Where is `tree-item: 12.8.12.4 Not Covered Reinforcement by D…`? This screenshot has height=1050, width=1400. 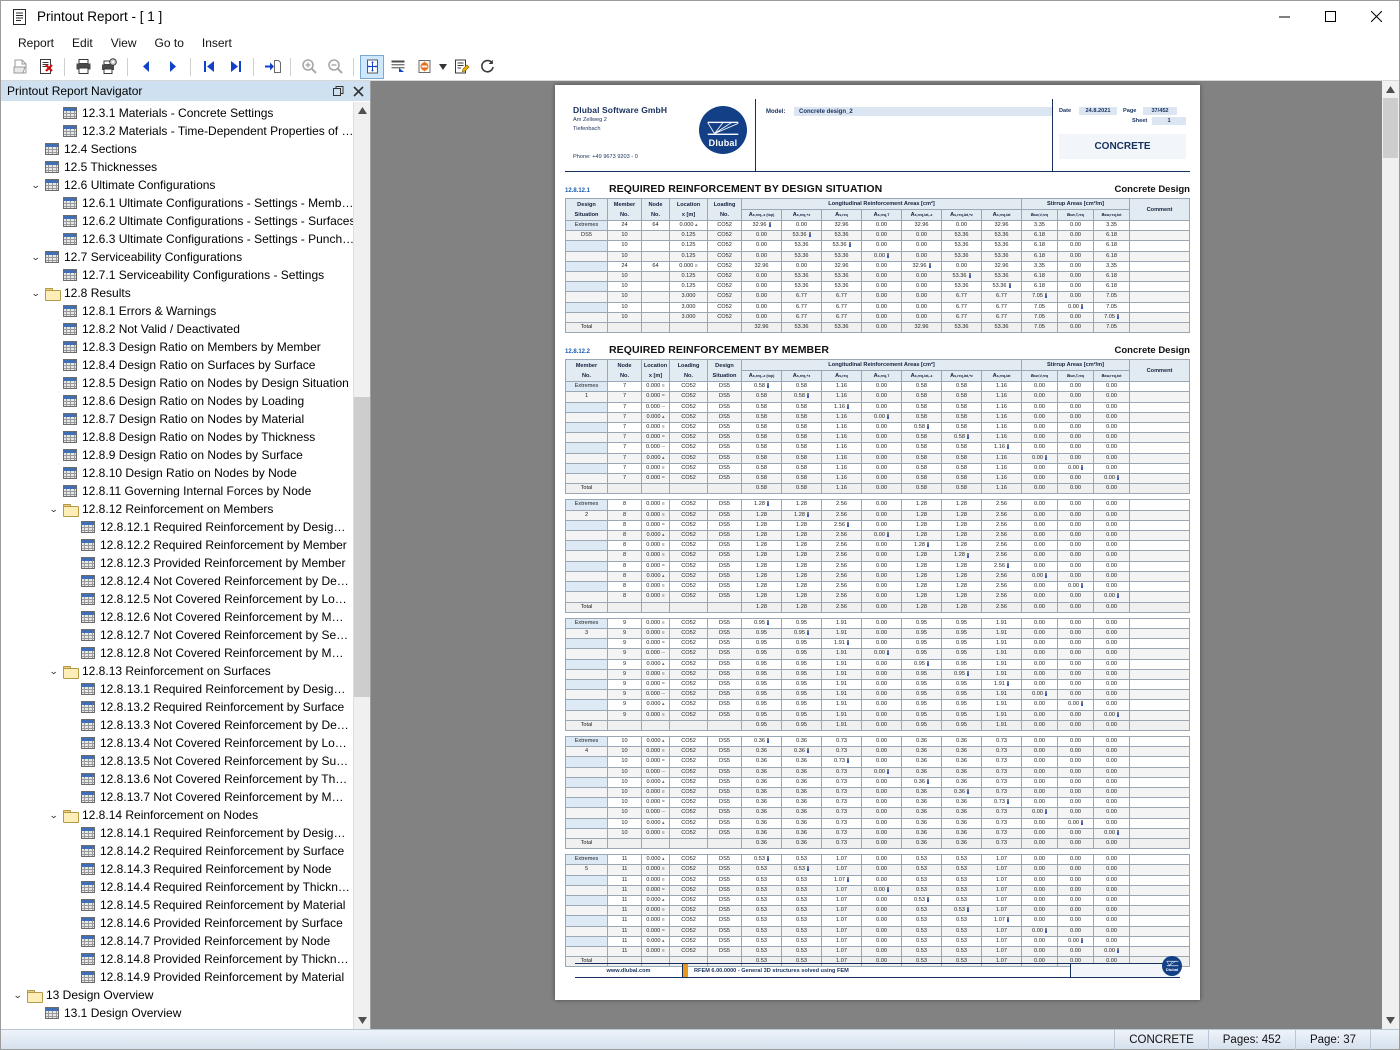
tree-item: 12.8.12.4 Not Covered Reinforcement by D… is located at coordinates (177, 581).